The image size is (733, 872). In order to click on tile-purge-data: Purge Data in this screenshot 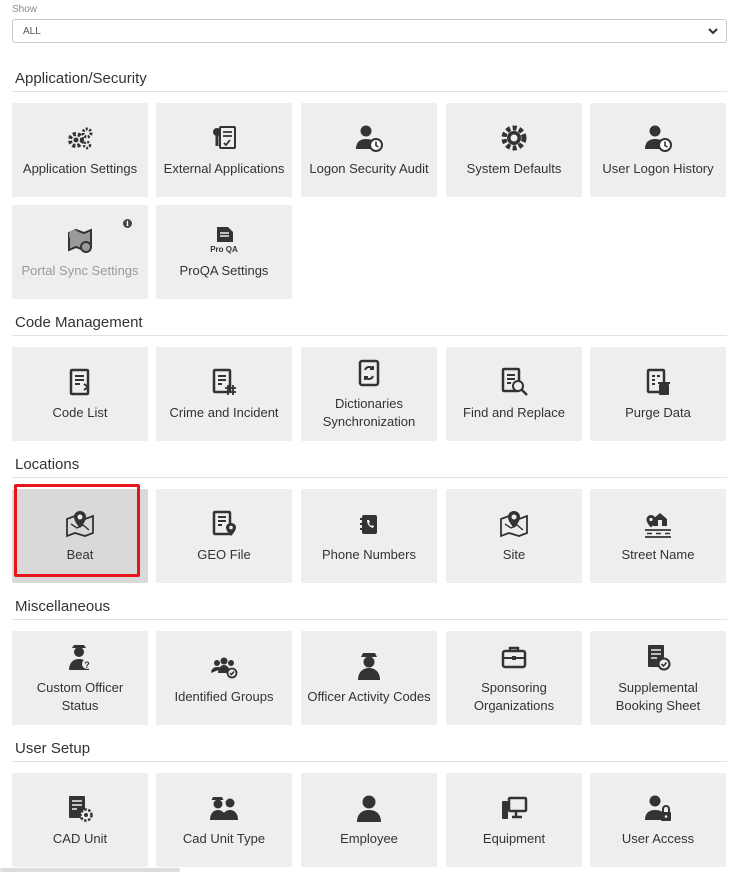, I will do `click(658, 394)`.